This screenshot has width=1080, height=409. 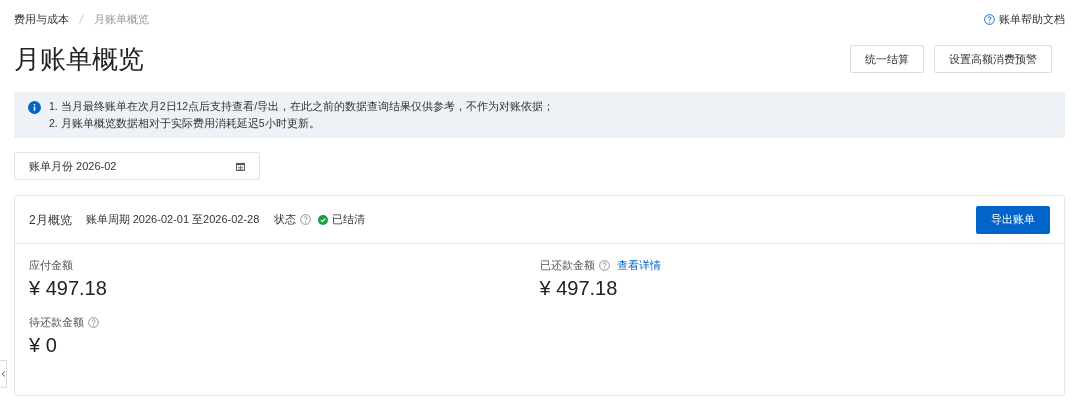 What do you see at coordinates (638, 265) in the screenshot?
I see `details-link: 查看详情` at bounding box center [638, 265].